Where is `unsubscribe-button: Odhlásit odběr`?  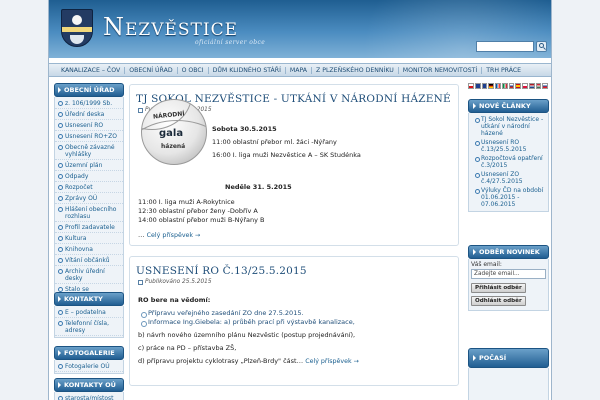 unsubscribe-button: Odhlásit odběr is located at coordinates (498, 301).